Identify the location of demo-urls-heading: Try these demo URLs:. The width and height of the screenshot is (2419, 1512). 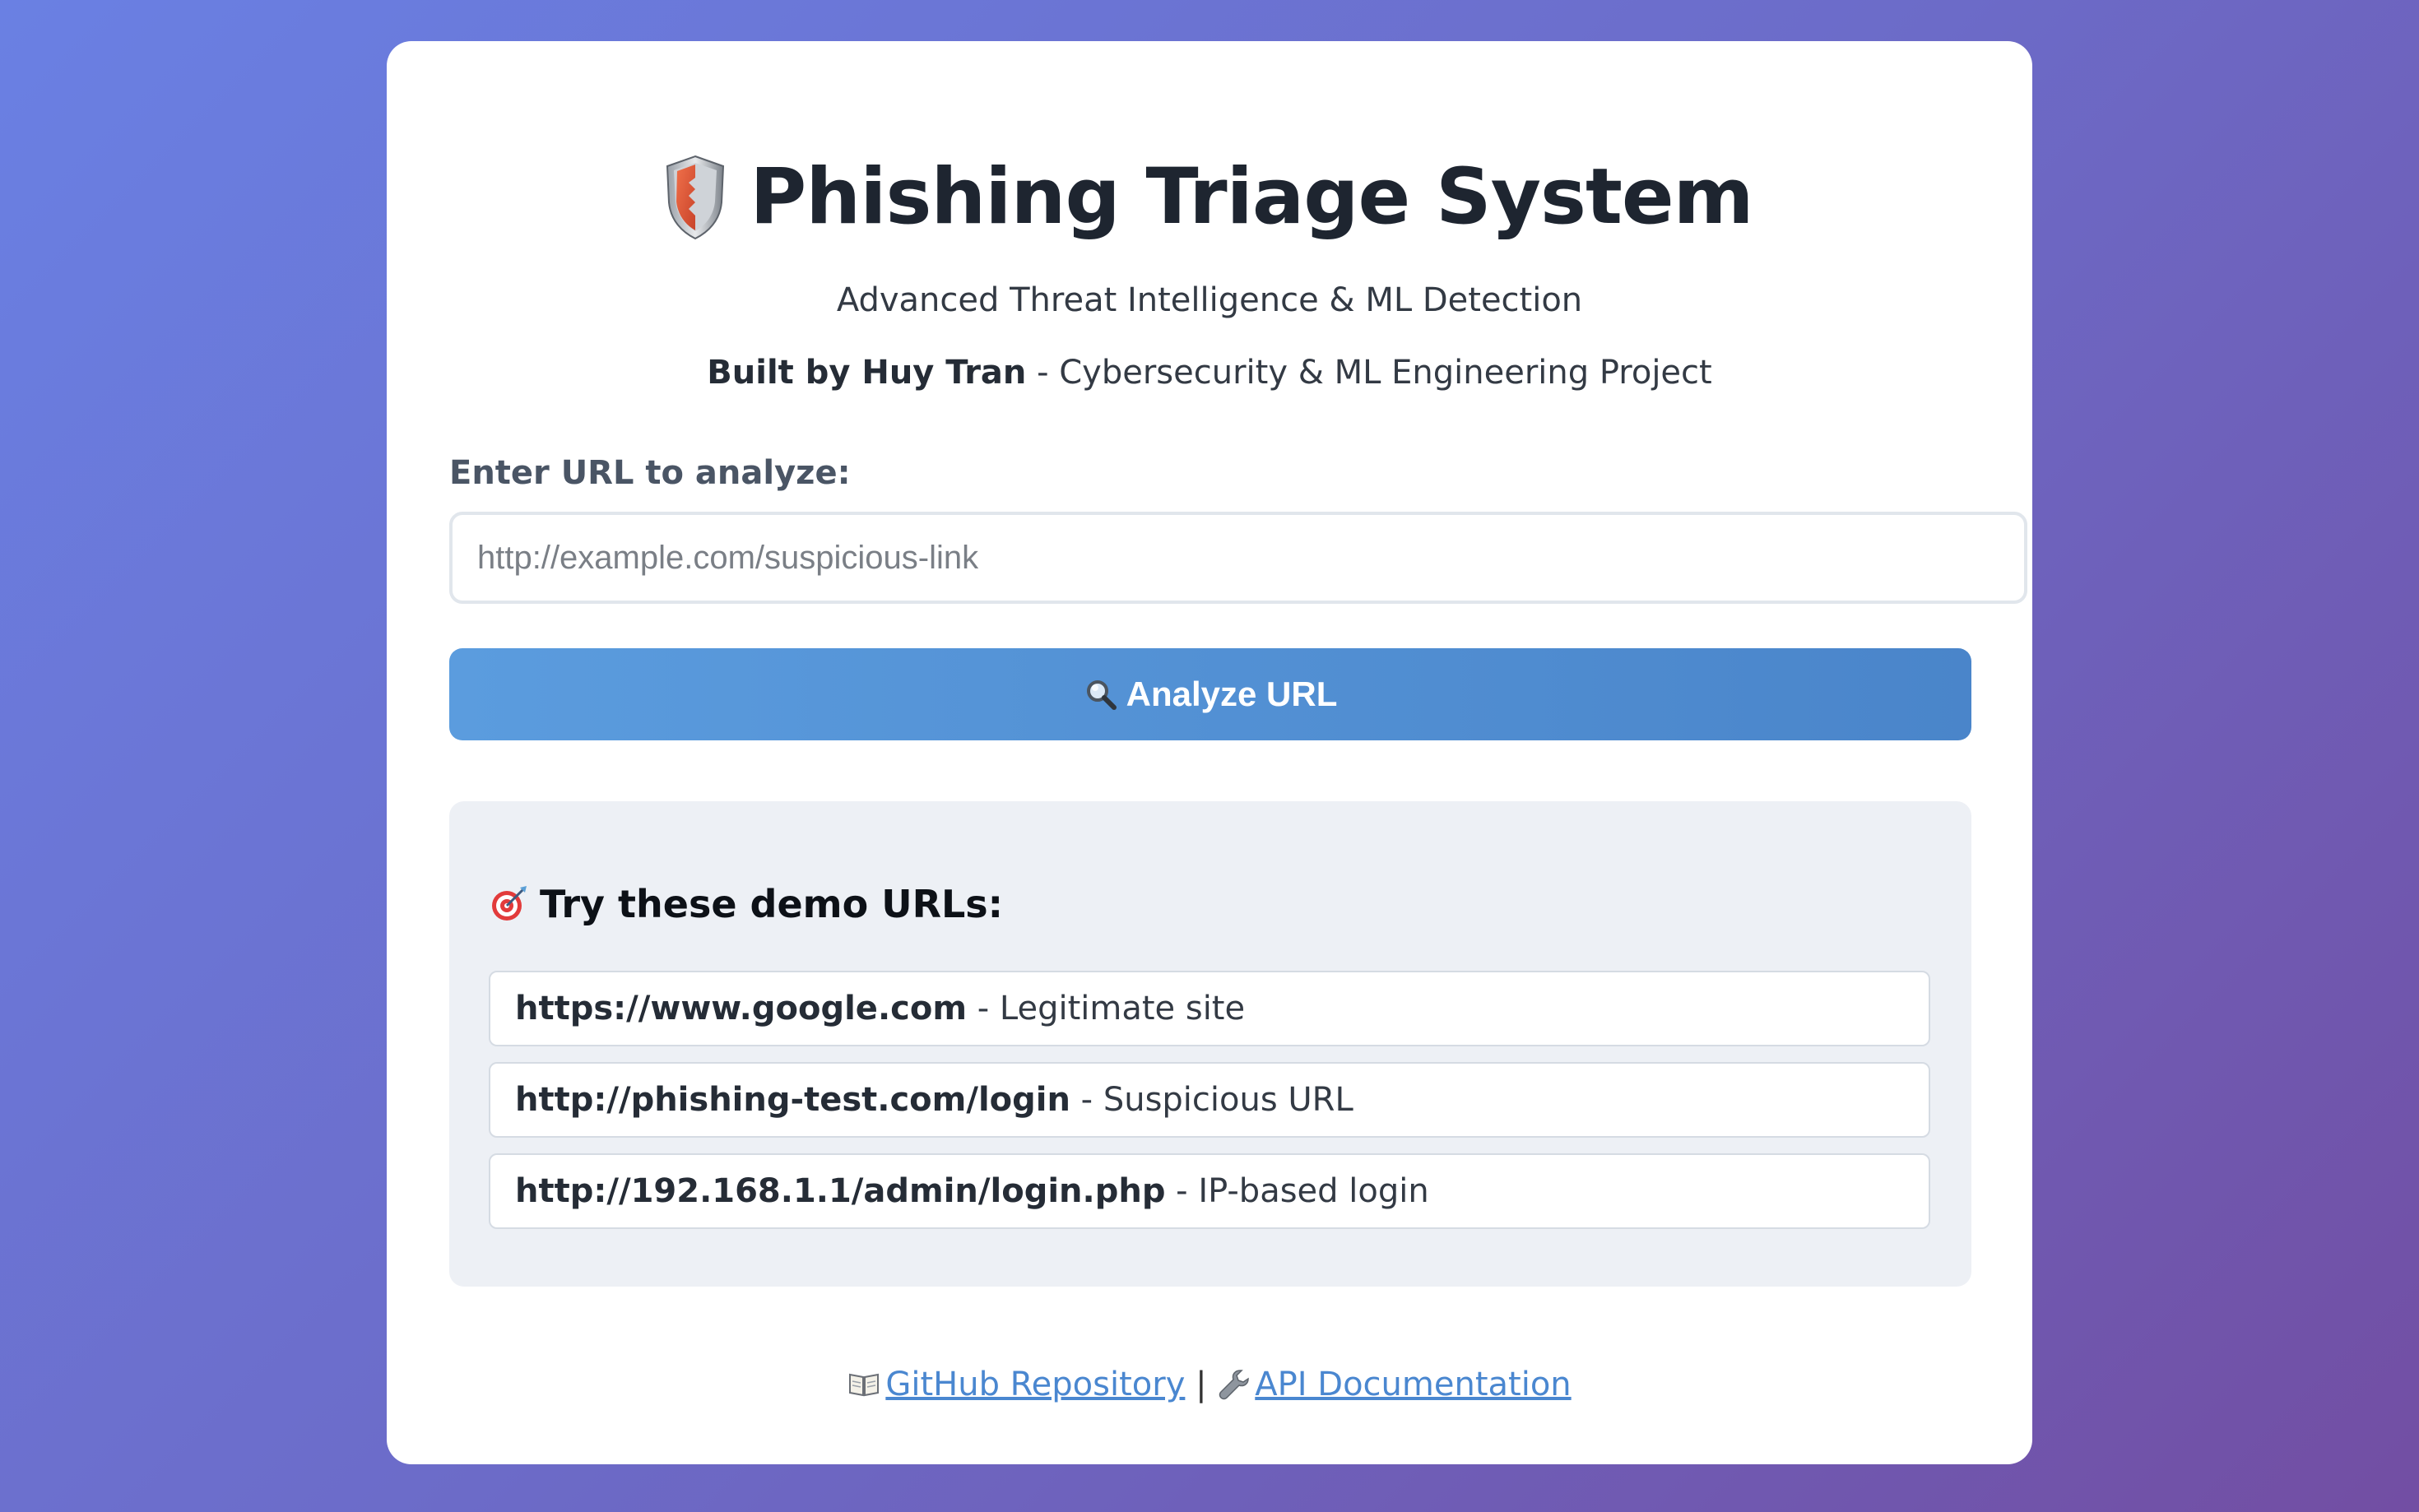
(746, 904).